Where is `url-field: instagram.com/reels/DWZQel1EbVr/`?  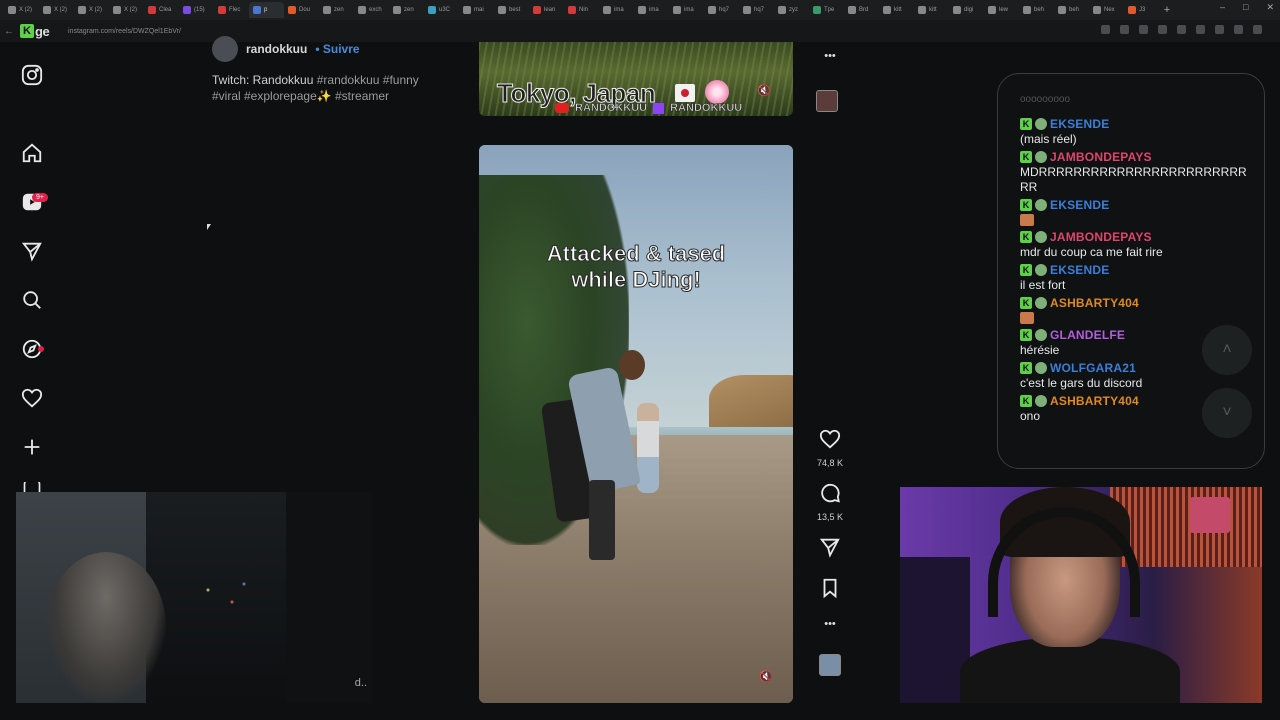 url-field: instagram.com/reels/DWZQel1EbVr/ is located at coordinates (124, 31).